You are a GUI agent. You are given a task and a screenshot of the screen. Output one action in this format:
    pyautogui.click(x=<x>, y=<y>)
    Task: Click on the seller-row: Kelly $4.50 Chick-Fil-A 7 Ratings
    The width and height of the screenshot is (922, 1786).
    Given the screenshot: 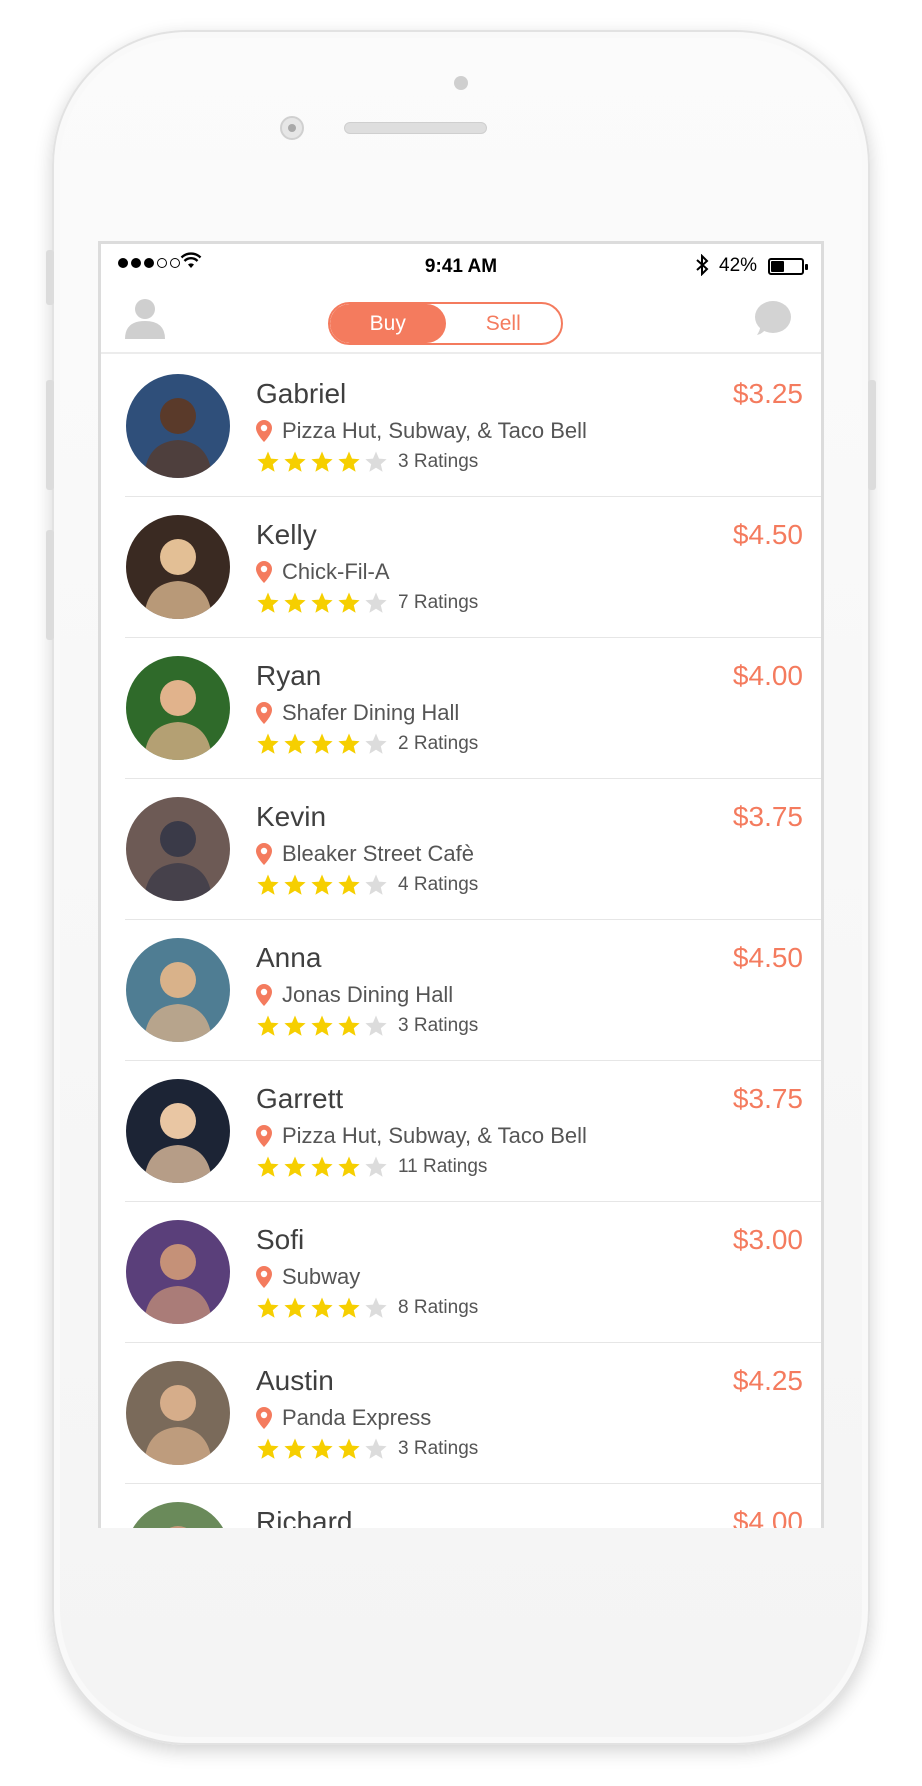 What is the action you would take?
    pyautogui.click(x=461, y=567)
    